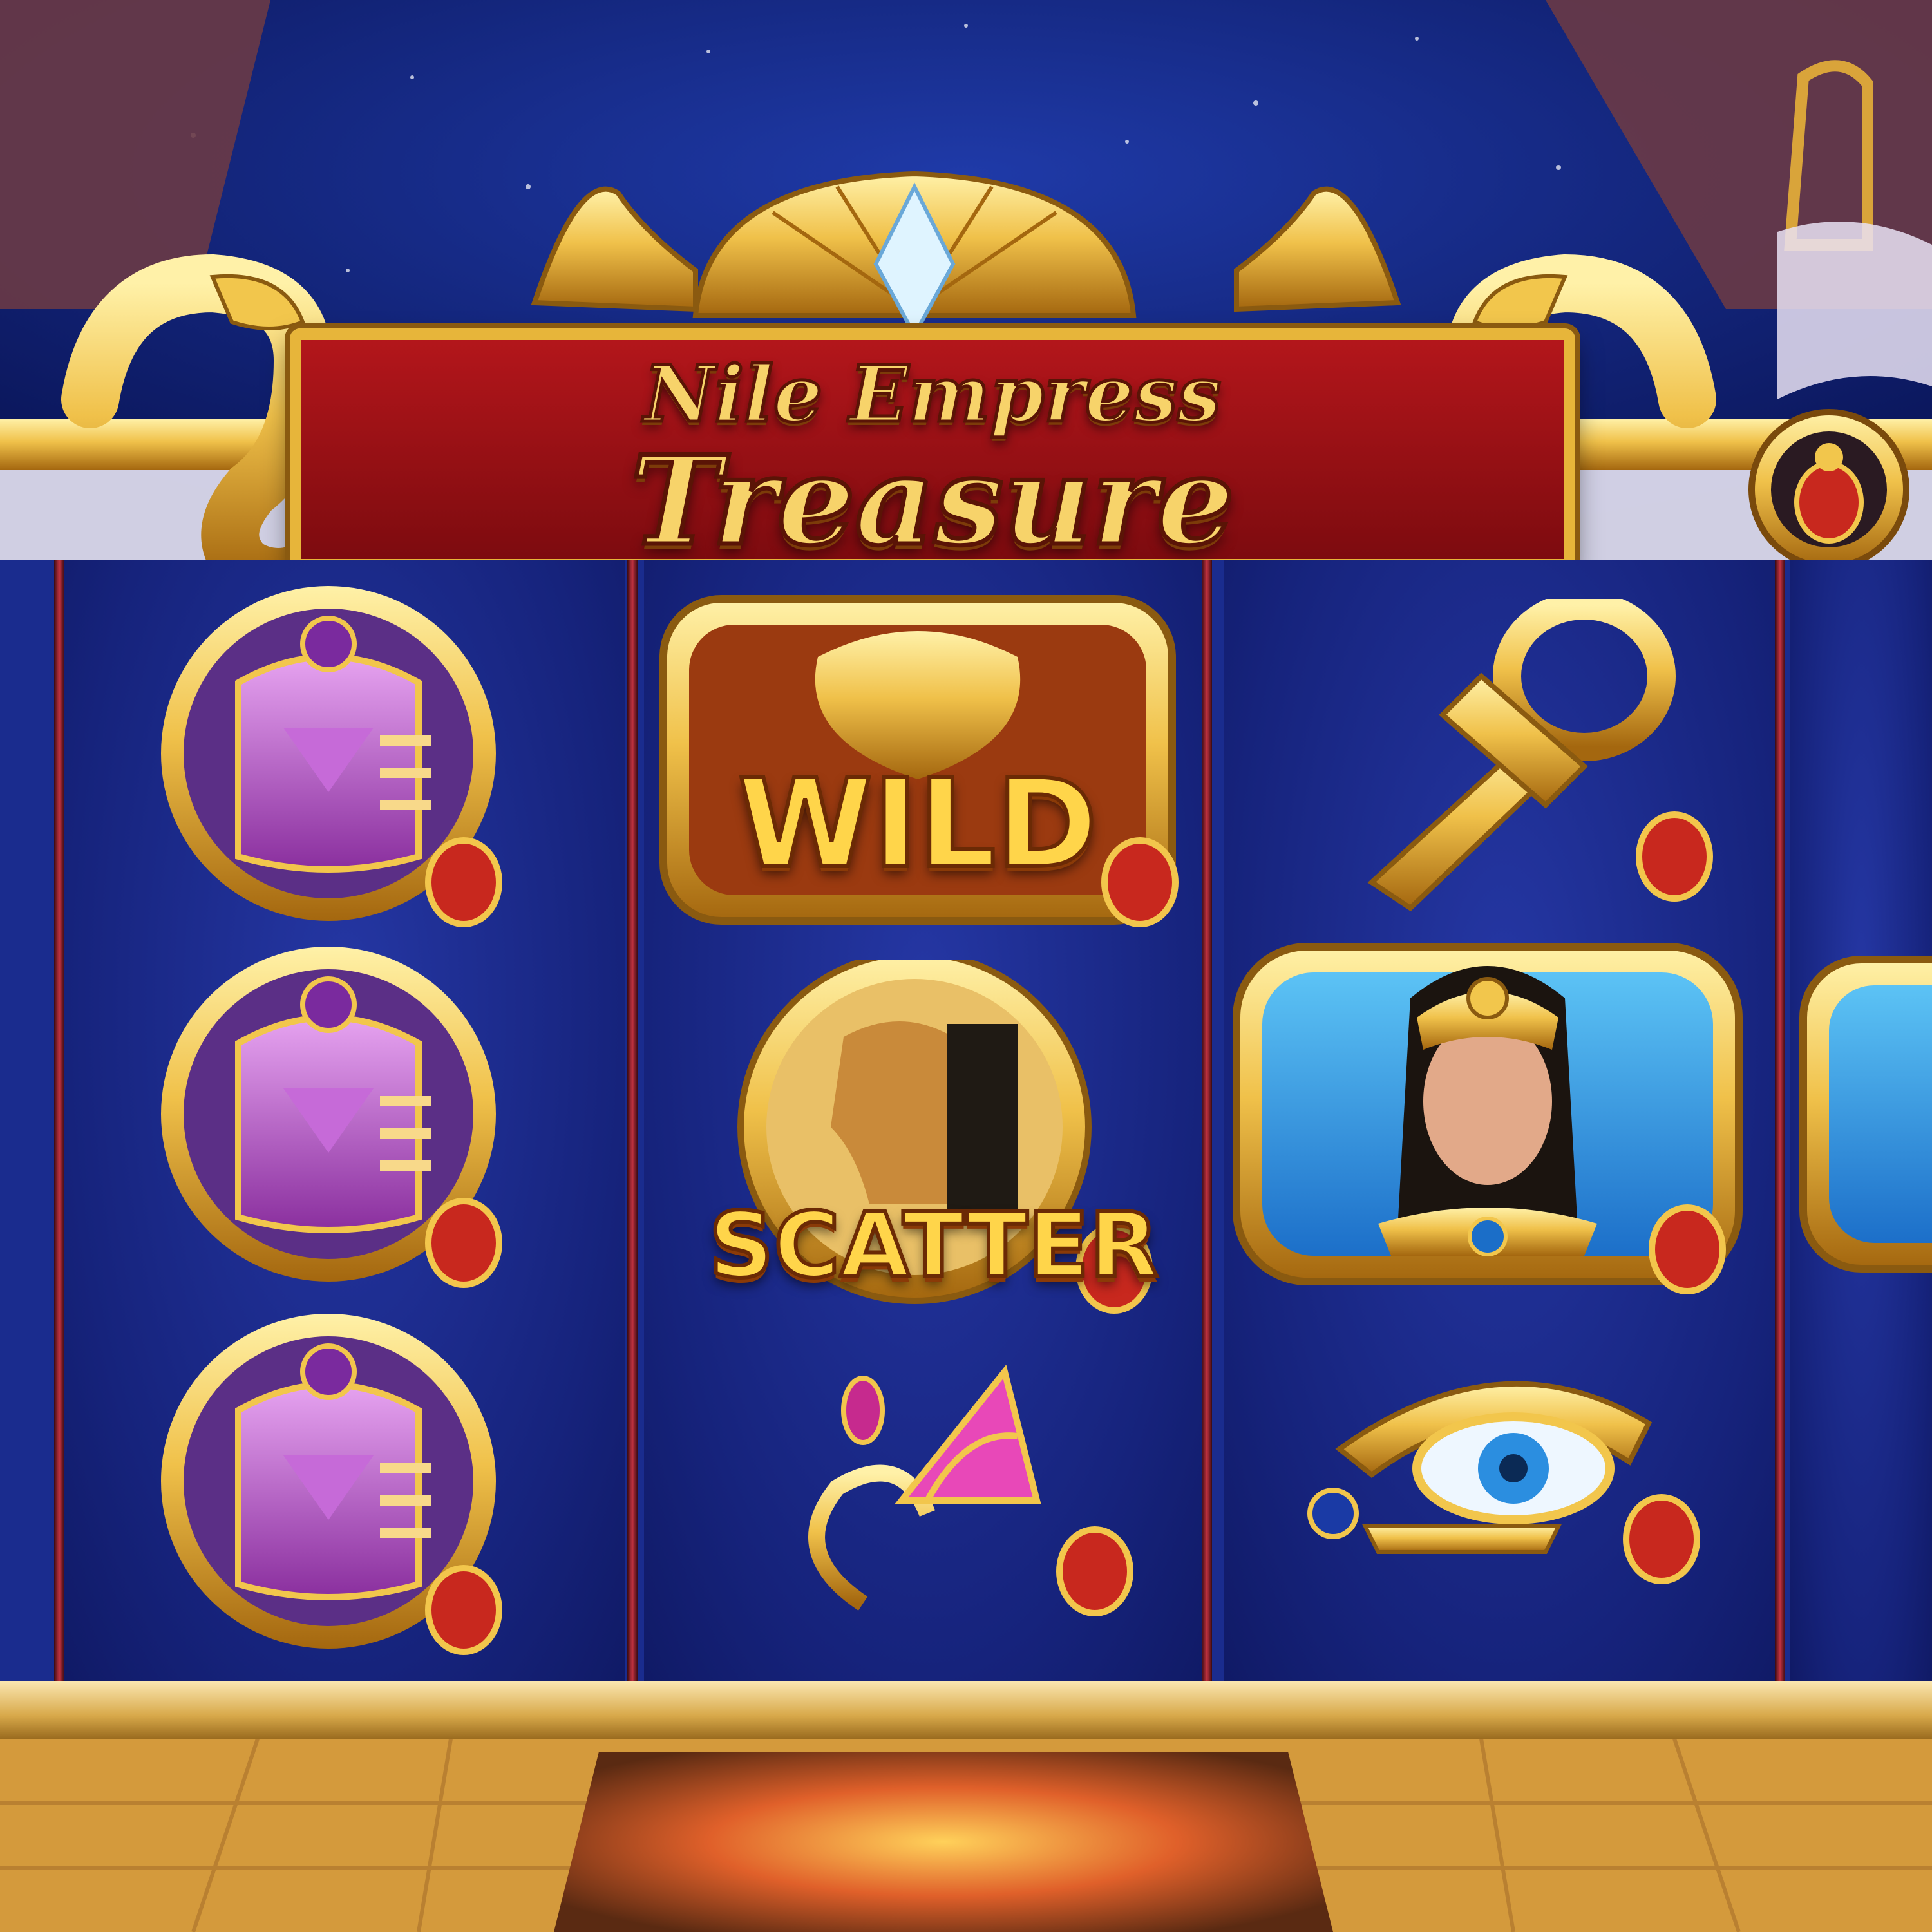  I want to click on lotus-flower-icon, so click(953, 1494).